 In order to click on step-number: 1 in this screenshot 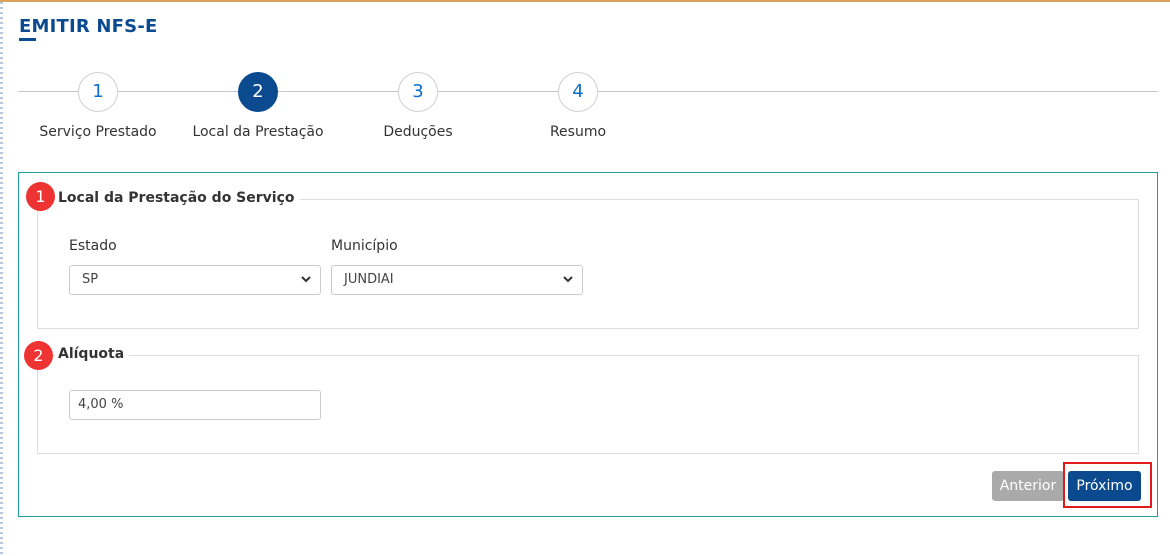, I will do `click(98, 92)`.